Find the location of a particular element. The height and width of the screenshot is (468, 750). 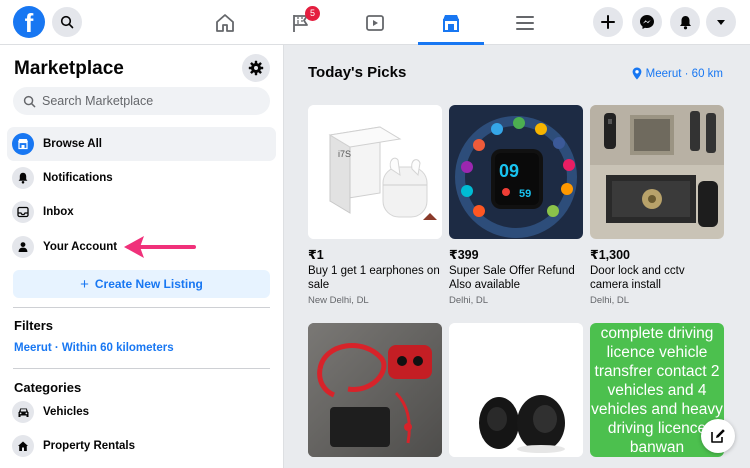

plus-icon: + is located at coordinates (84, 284).